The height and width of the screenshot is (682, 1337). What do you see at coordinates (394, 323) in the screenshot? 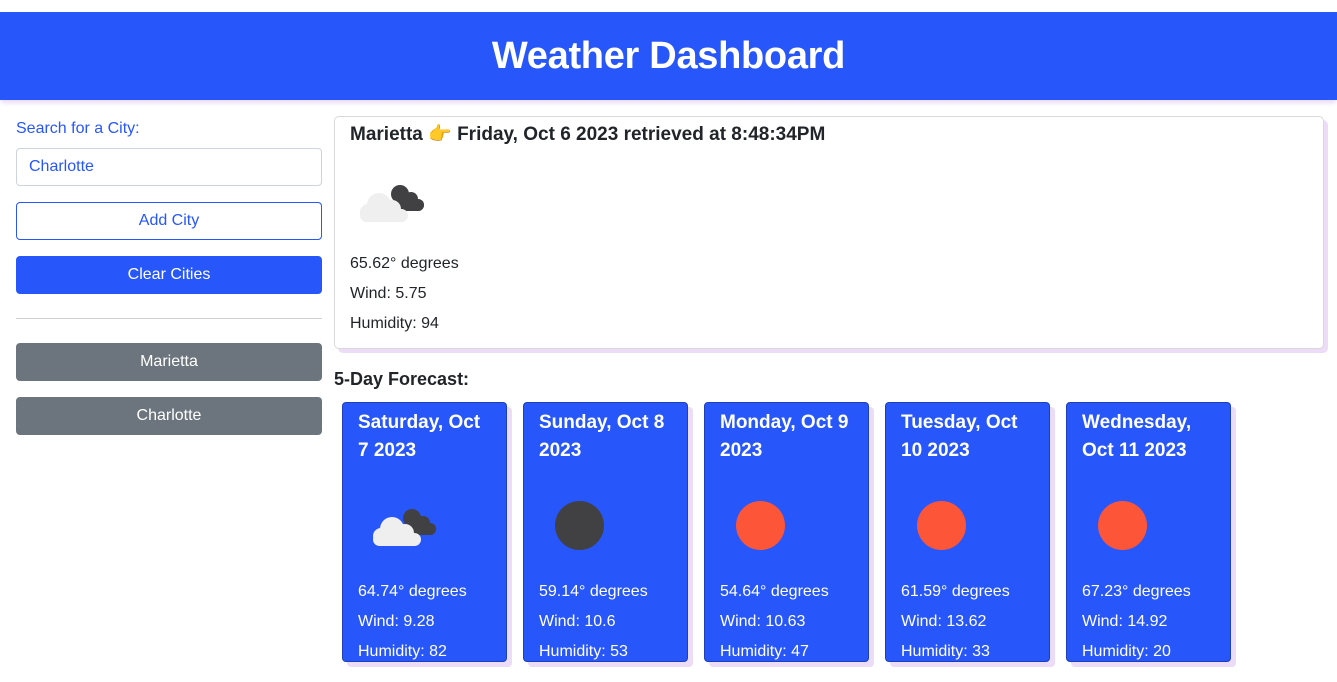
I see `current-humidity: Humidity: 94` at bounding box center [394, 323].